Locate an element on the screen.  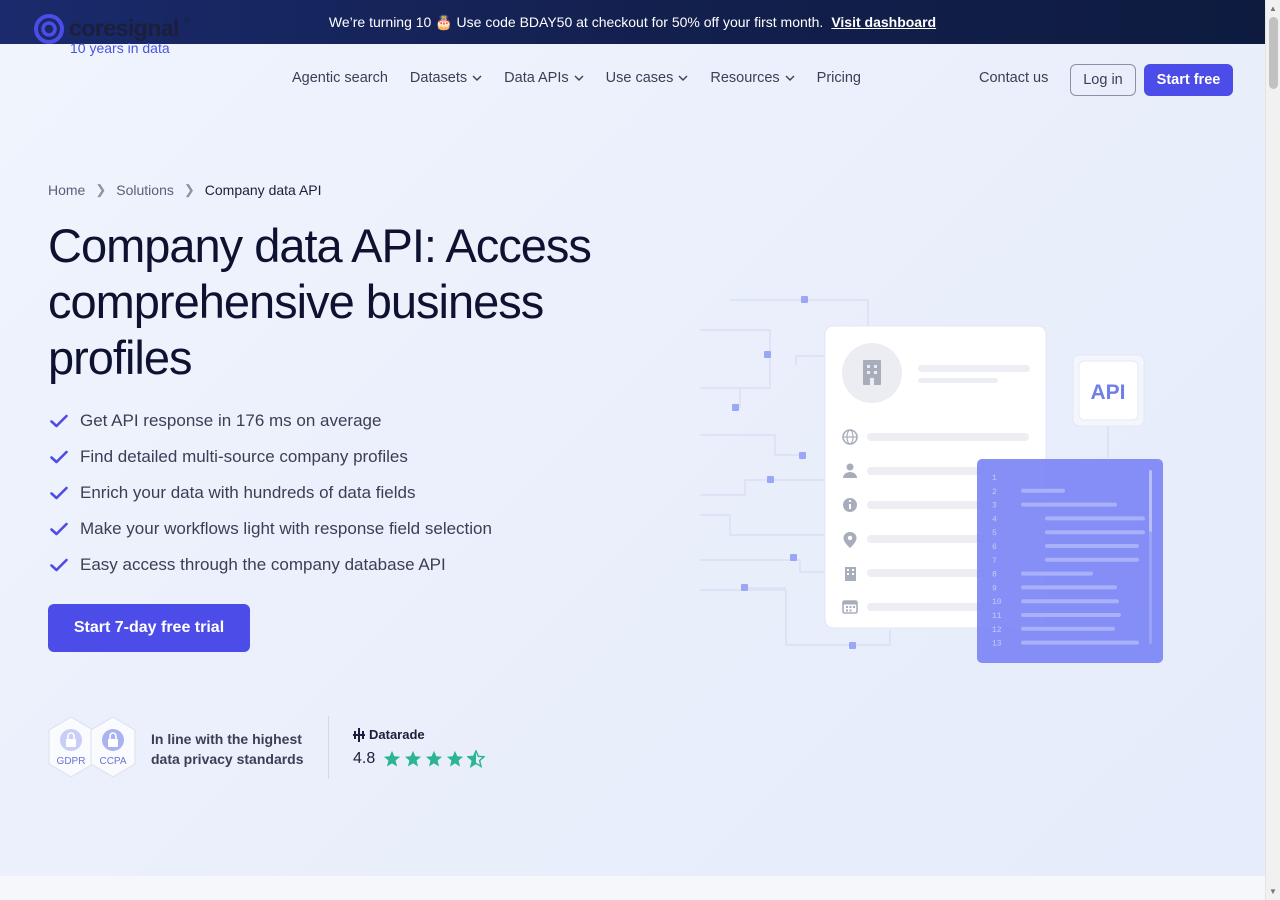
nav-item-datasets: Datasets is located at coordinates (446, 78).